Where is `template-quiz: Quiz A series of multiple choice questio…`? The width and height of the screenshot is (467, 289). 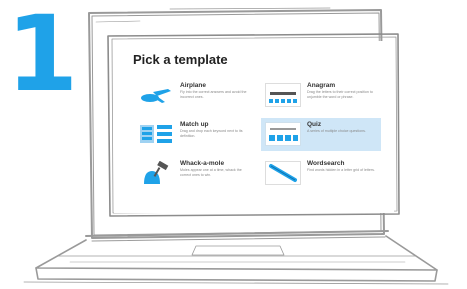 template-quiz: Quiz A series of multiple choice questio… is located at coordinates (321, 134).